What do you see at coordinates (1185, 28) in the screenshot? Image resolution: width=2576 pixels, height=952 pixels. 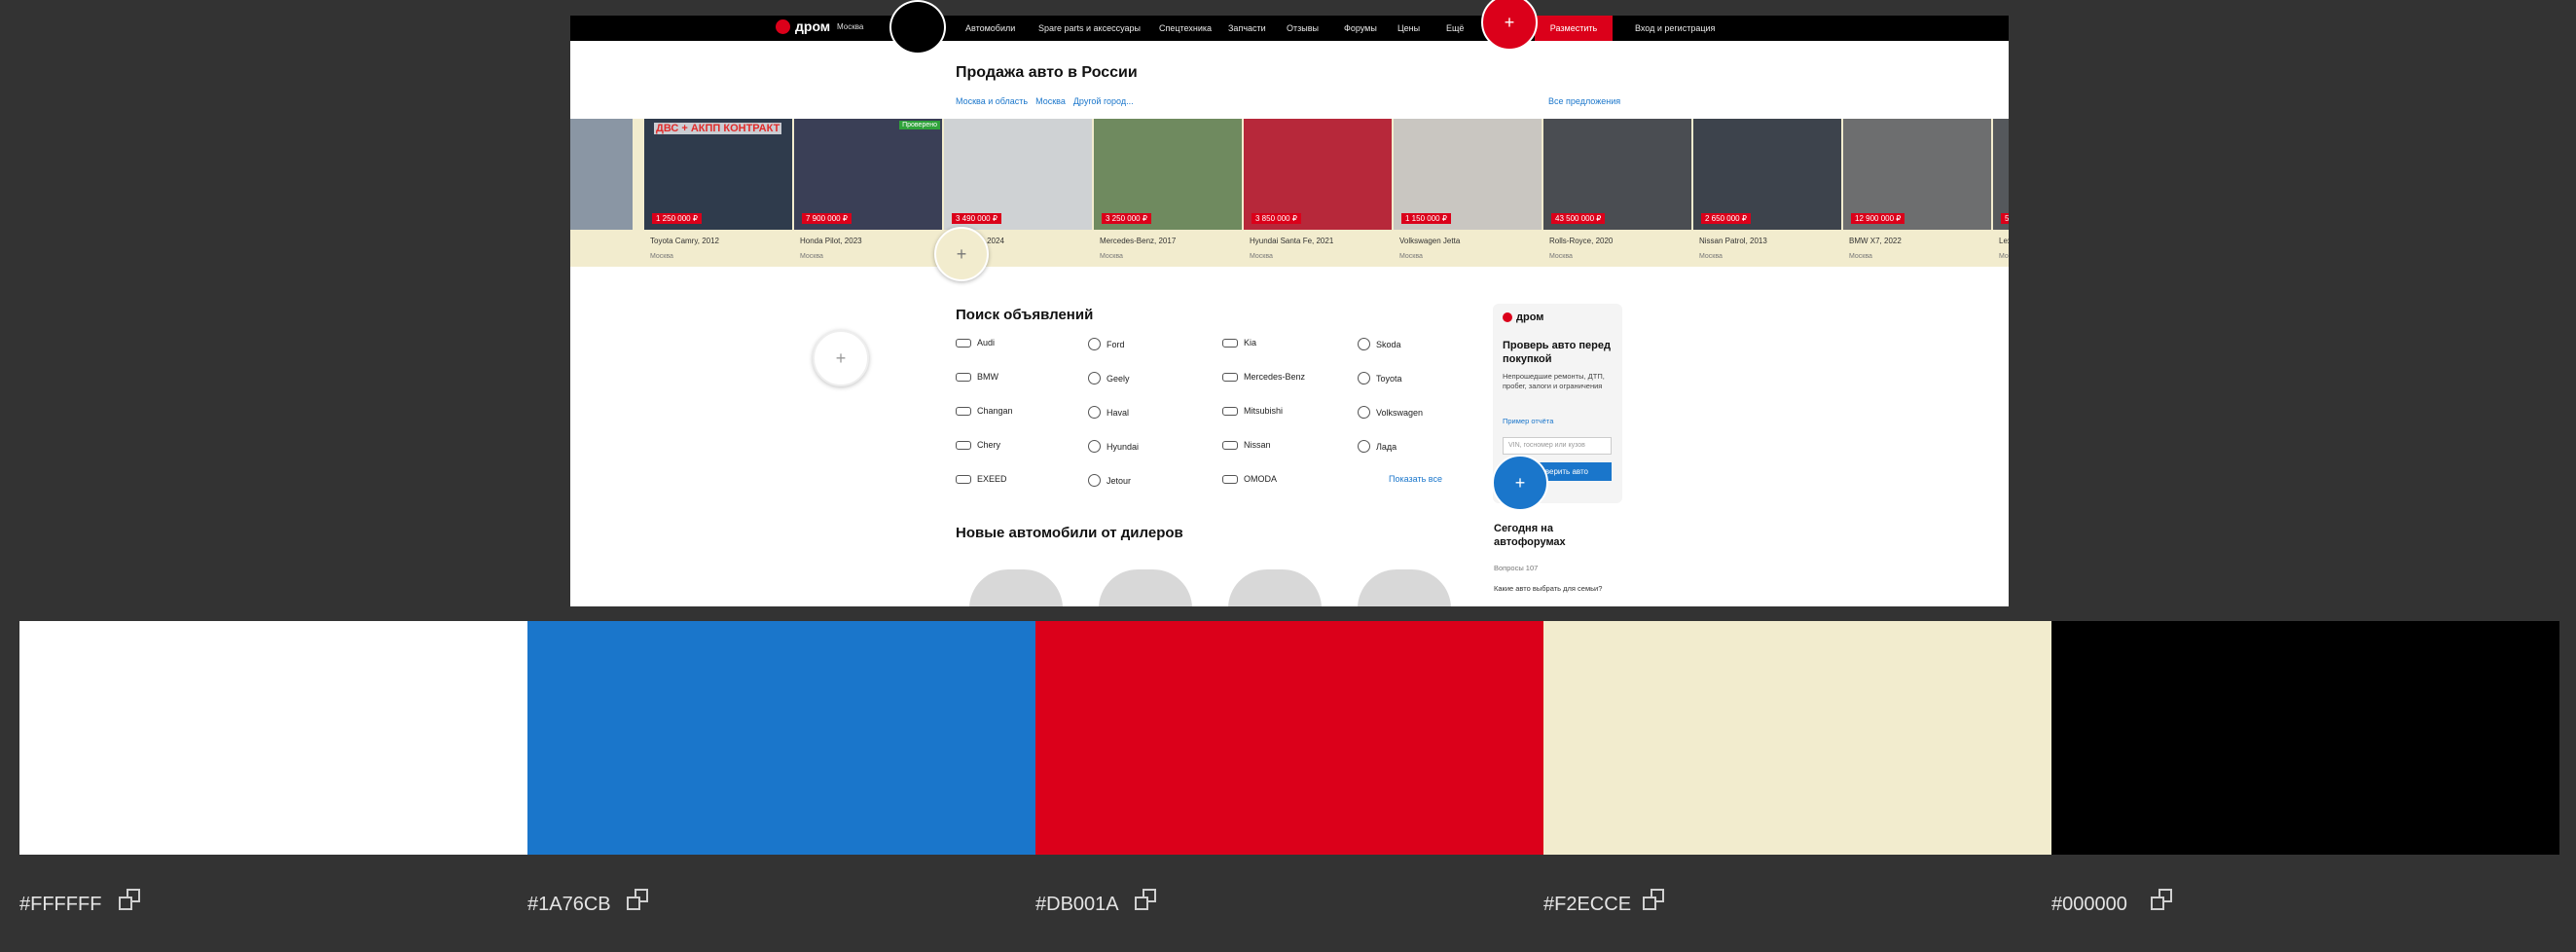 I see `nav-item: Спецтехника` at bounding box center [1185, 28].